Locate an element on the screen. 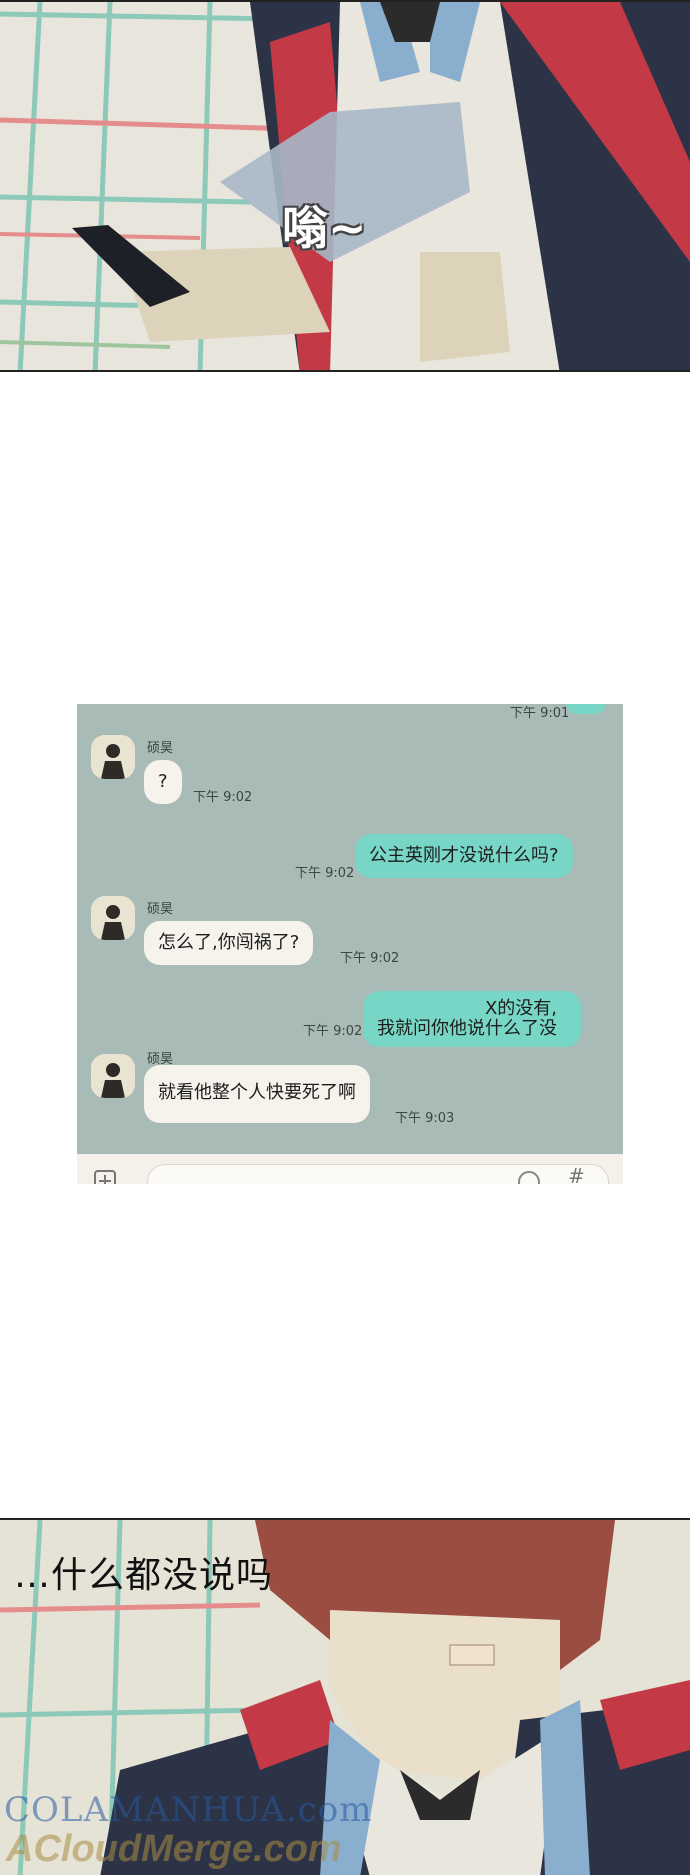 The image size is (690, 1875). watermark-line-2: ACloudMerge.com is located at coordinates (174, 1849).